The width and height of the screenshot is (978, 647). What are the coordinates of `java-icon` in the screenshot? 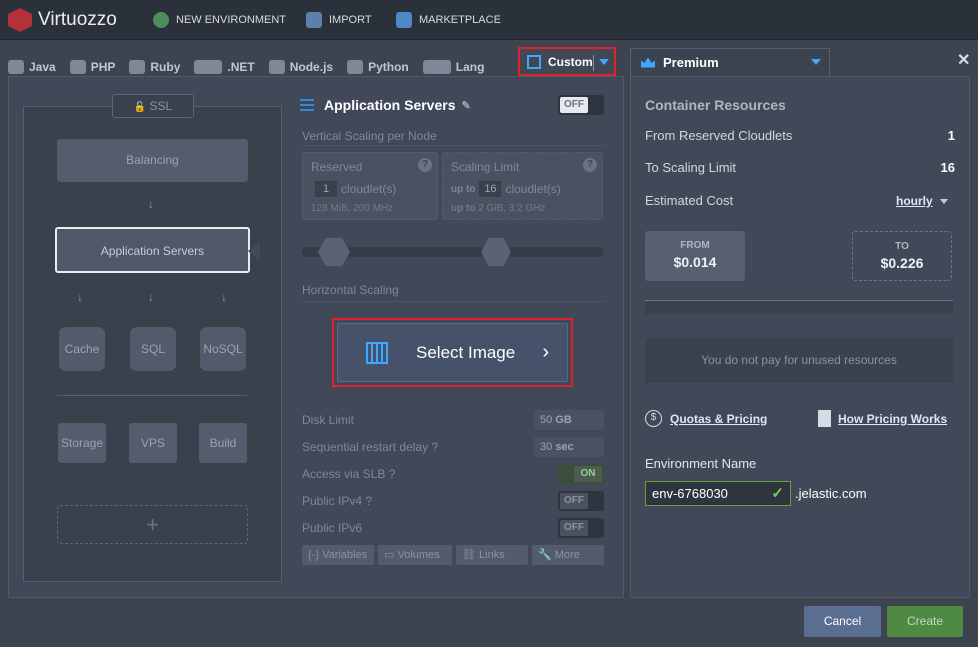 It's located at (16, 67).